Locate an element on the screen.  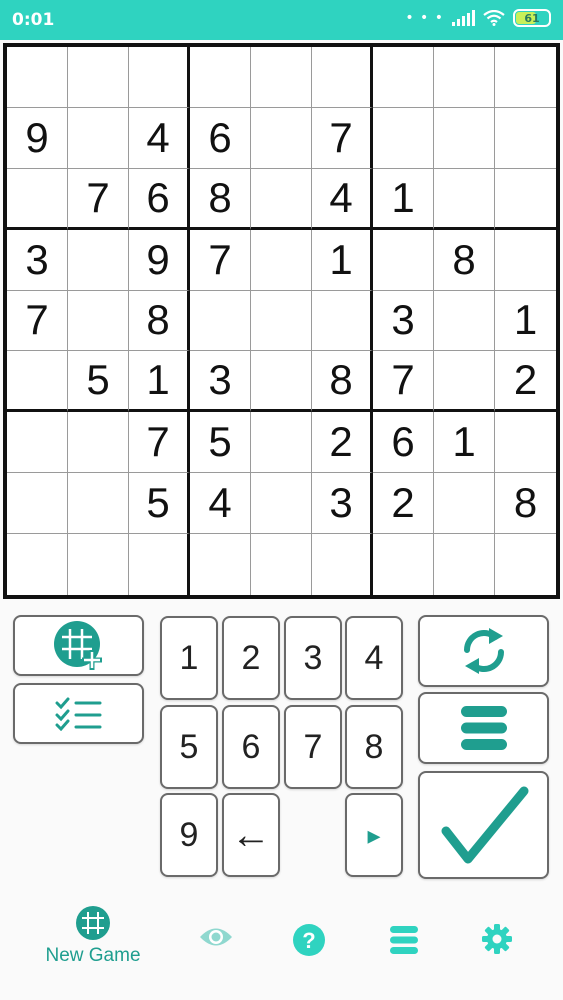
digit-2-button: 2 is located at coordinates (251, 658).